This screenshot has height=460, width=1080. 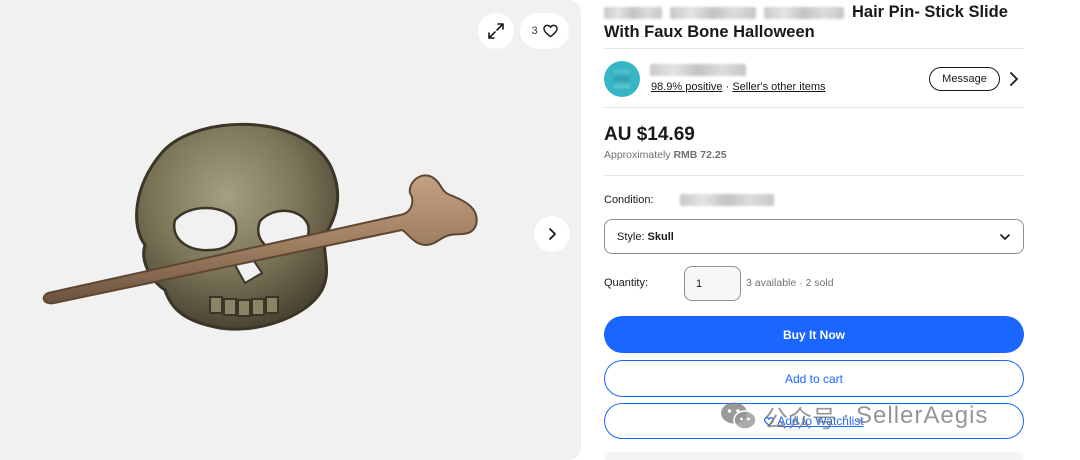 I want to click on style-value: Skull, so click(x=660, y=236).